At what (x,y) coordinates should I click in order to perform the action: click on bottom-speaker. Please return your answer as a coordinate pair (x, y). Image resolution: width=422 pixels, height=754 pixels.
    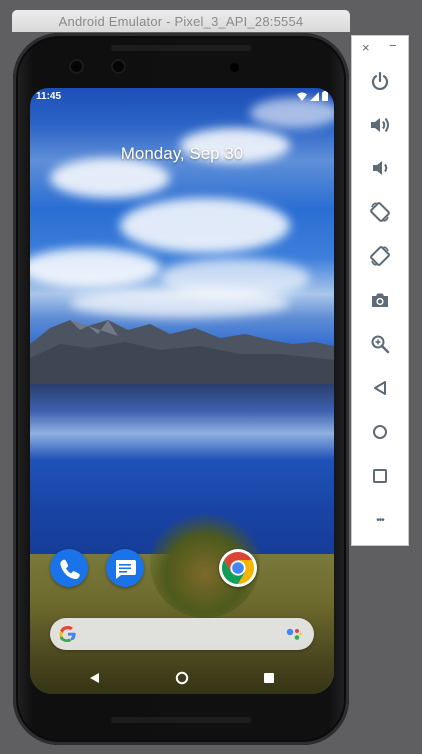
    Looking at the image, I should click on (181, 720).